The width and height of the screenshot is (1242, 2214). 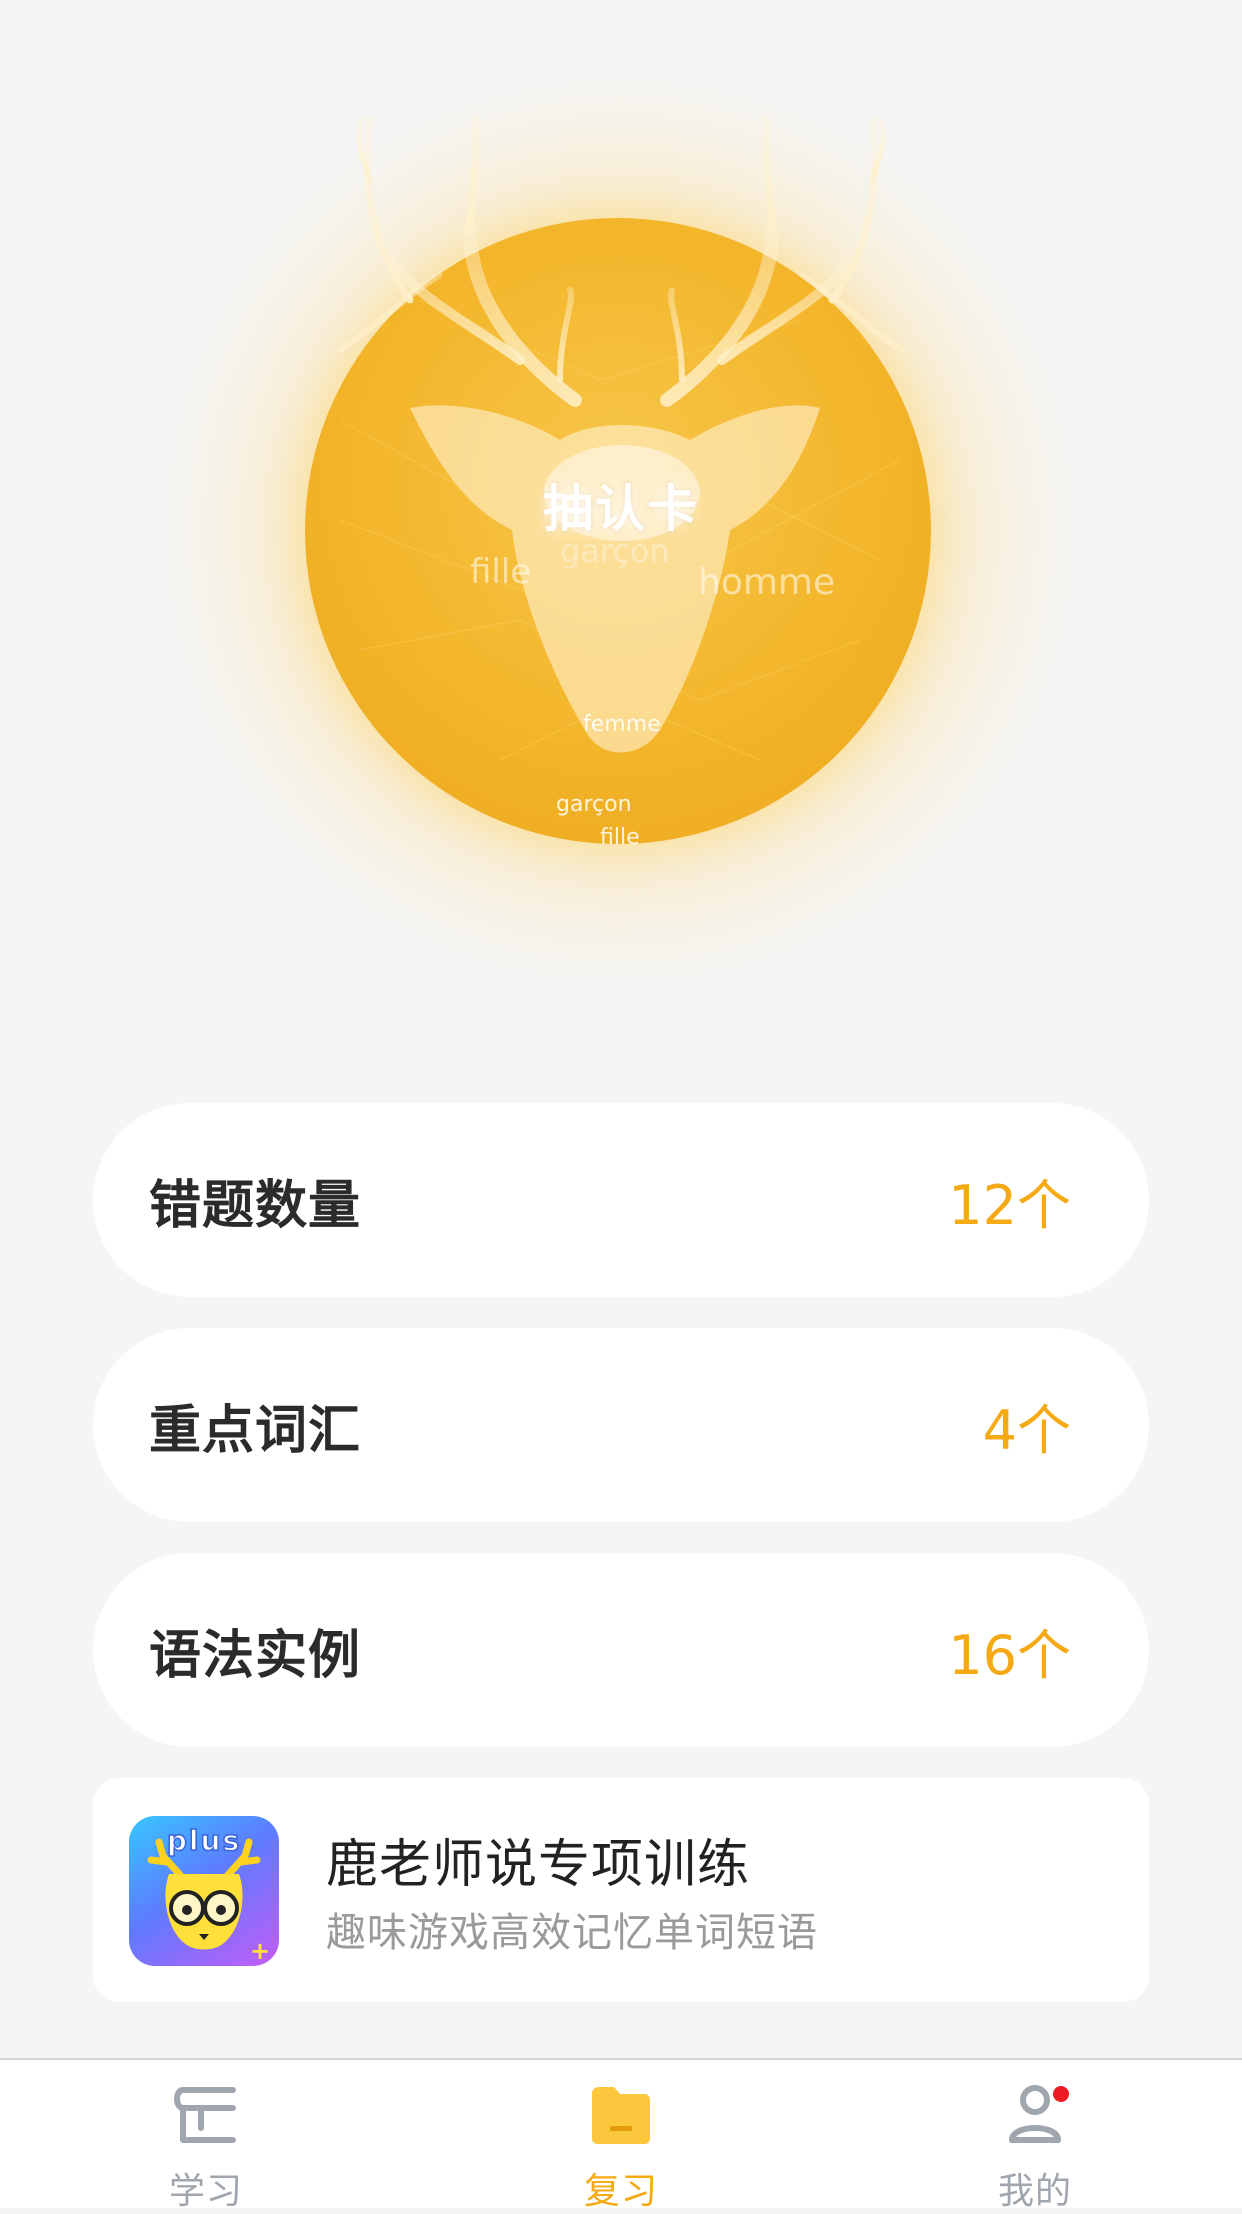 What do you see at coordinates (205, 2191) in the screenshot?
I see `tab-label: 学习` at bounding box center [205, 2191].